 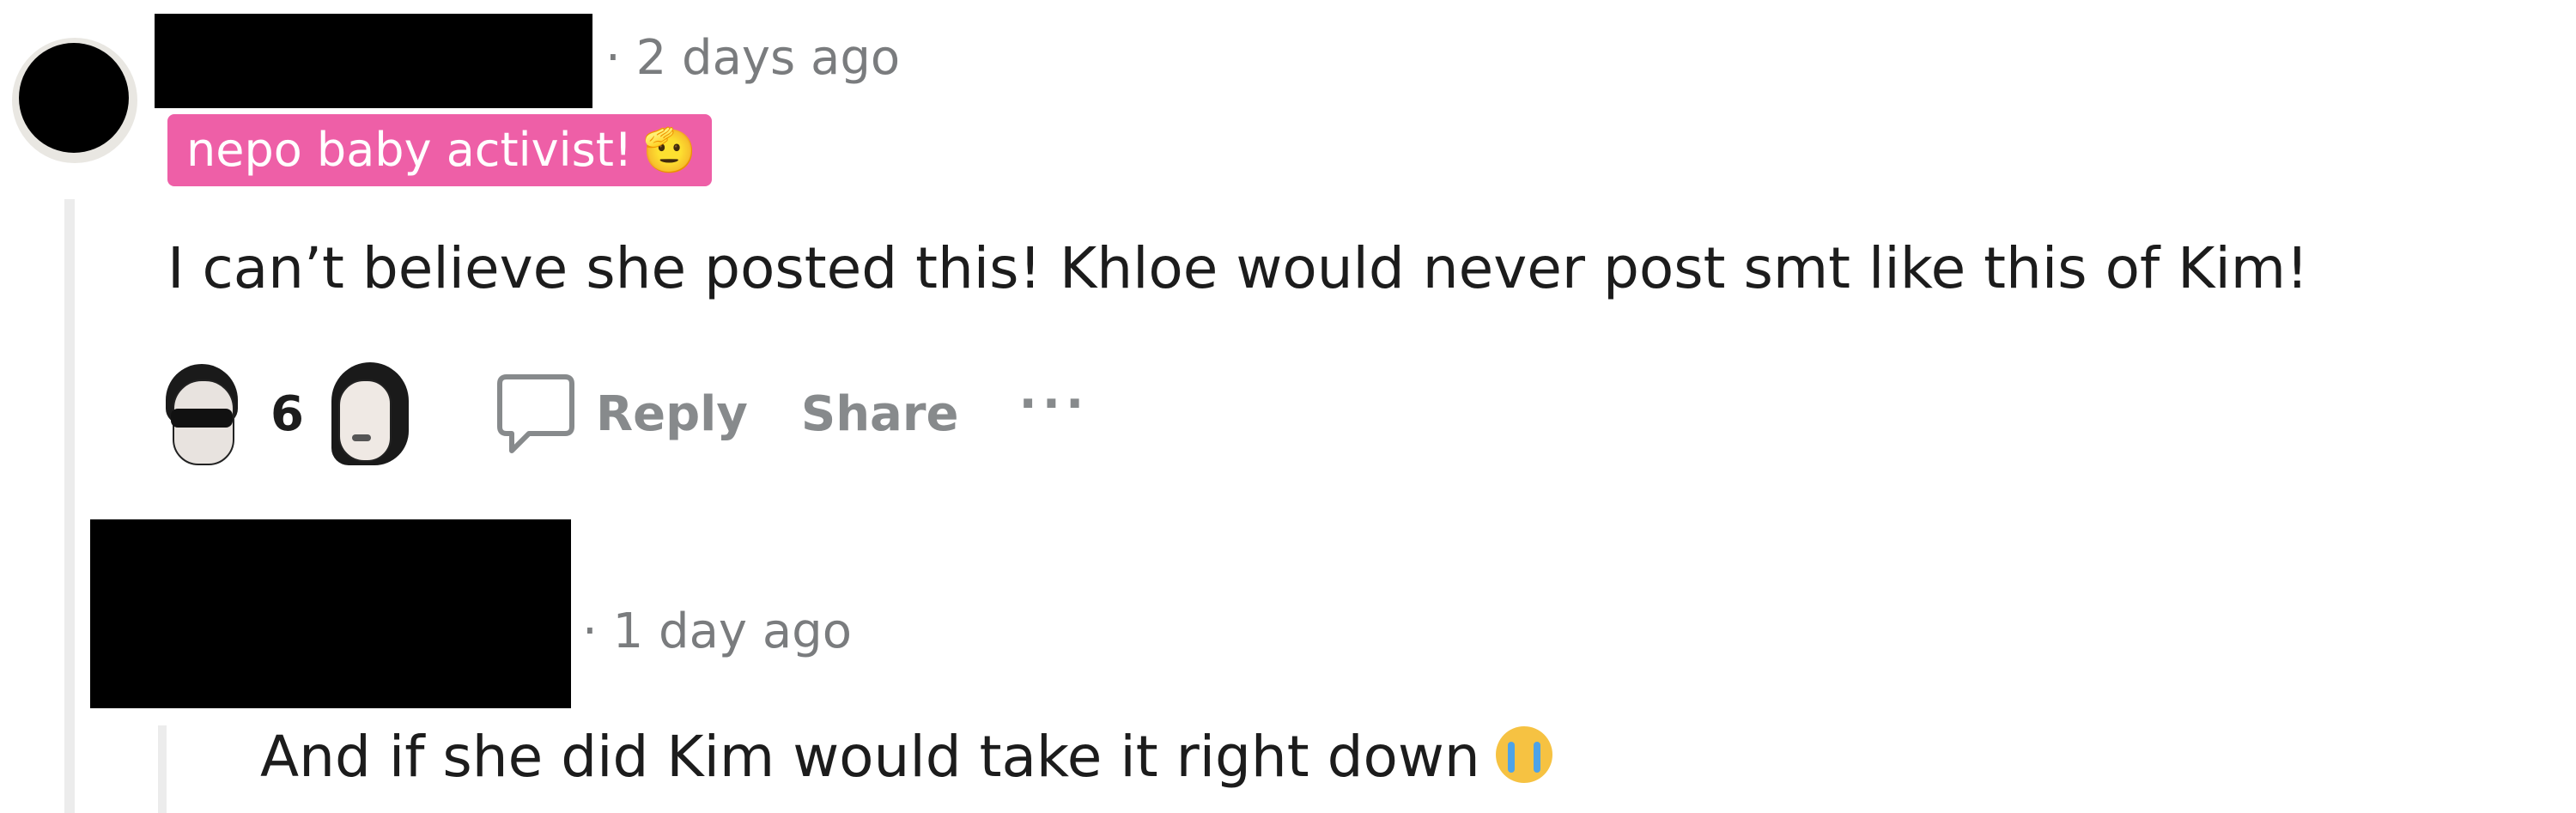 I want to click on username-redacted, so click(x=374, y=61).